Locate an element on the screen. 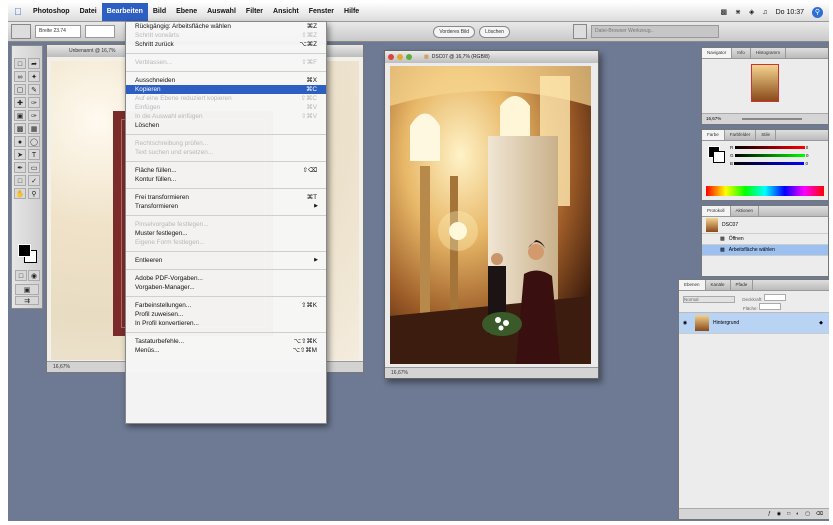 This screenshot has height=525, width=833. healing-brush-icon: ✚ is located at coordinates (20, 102).